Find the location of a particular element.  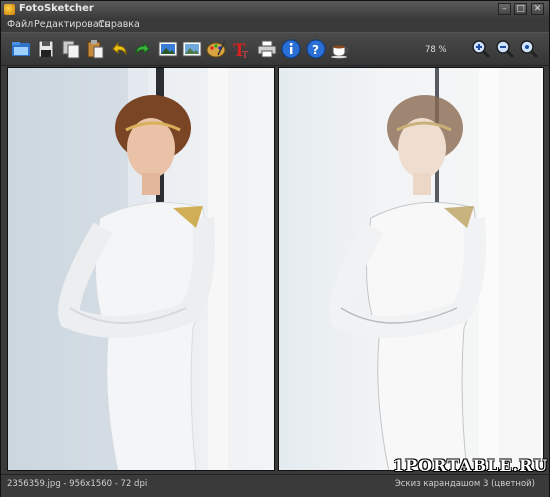

palette-icon is located at coordinates (216, 49).